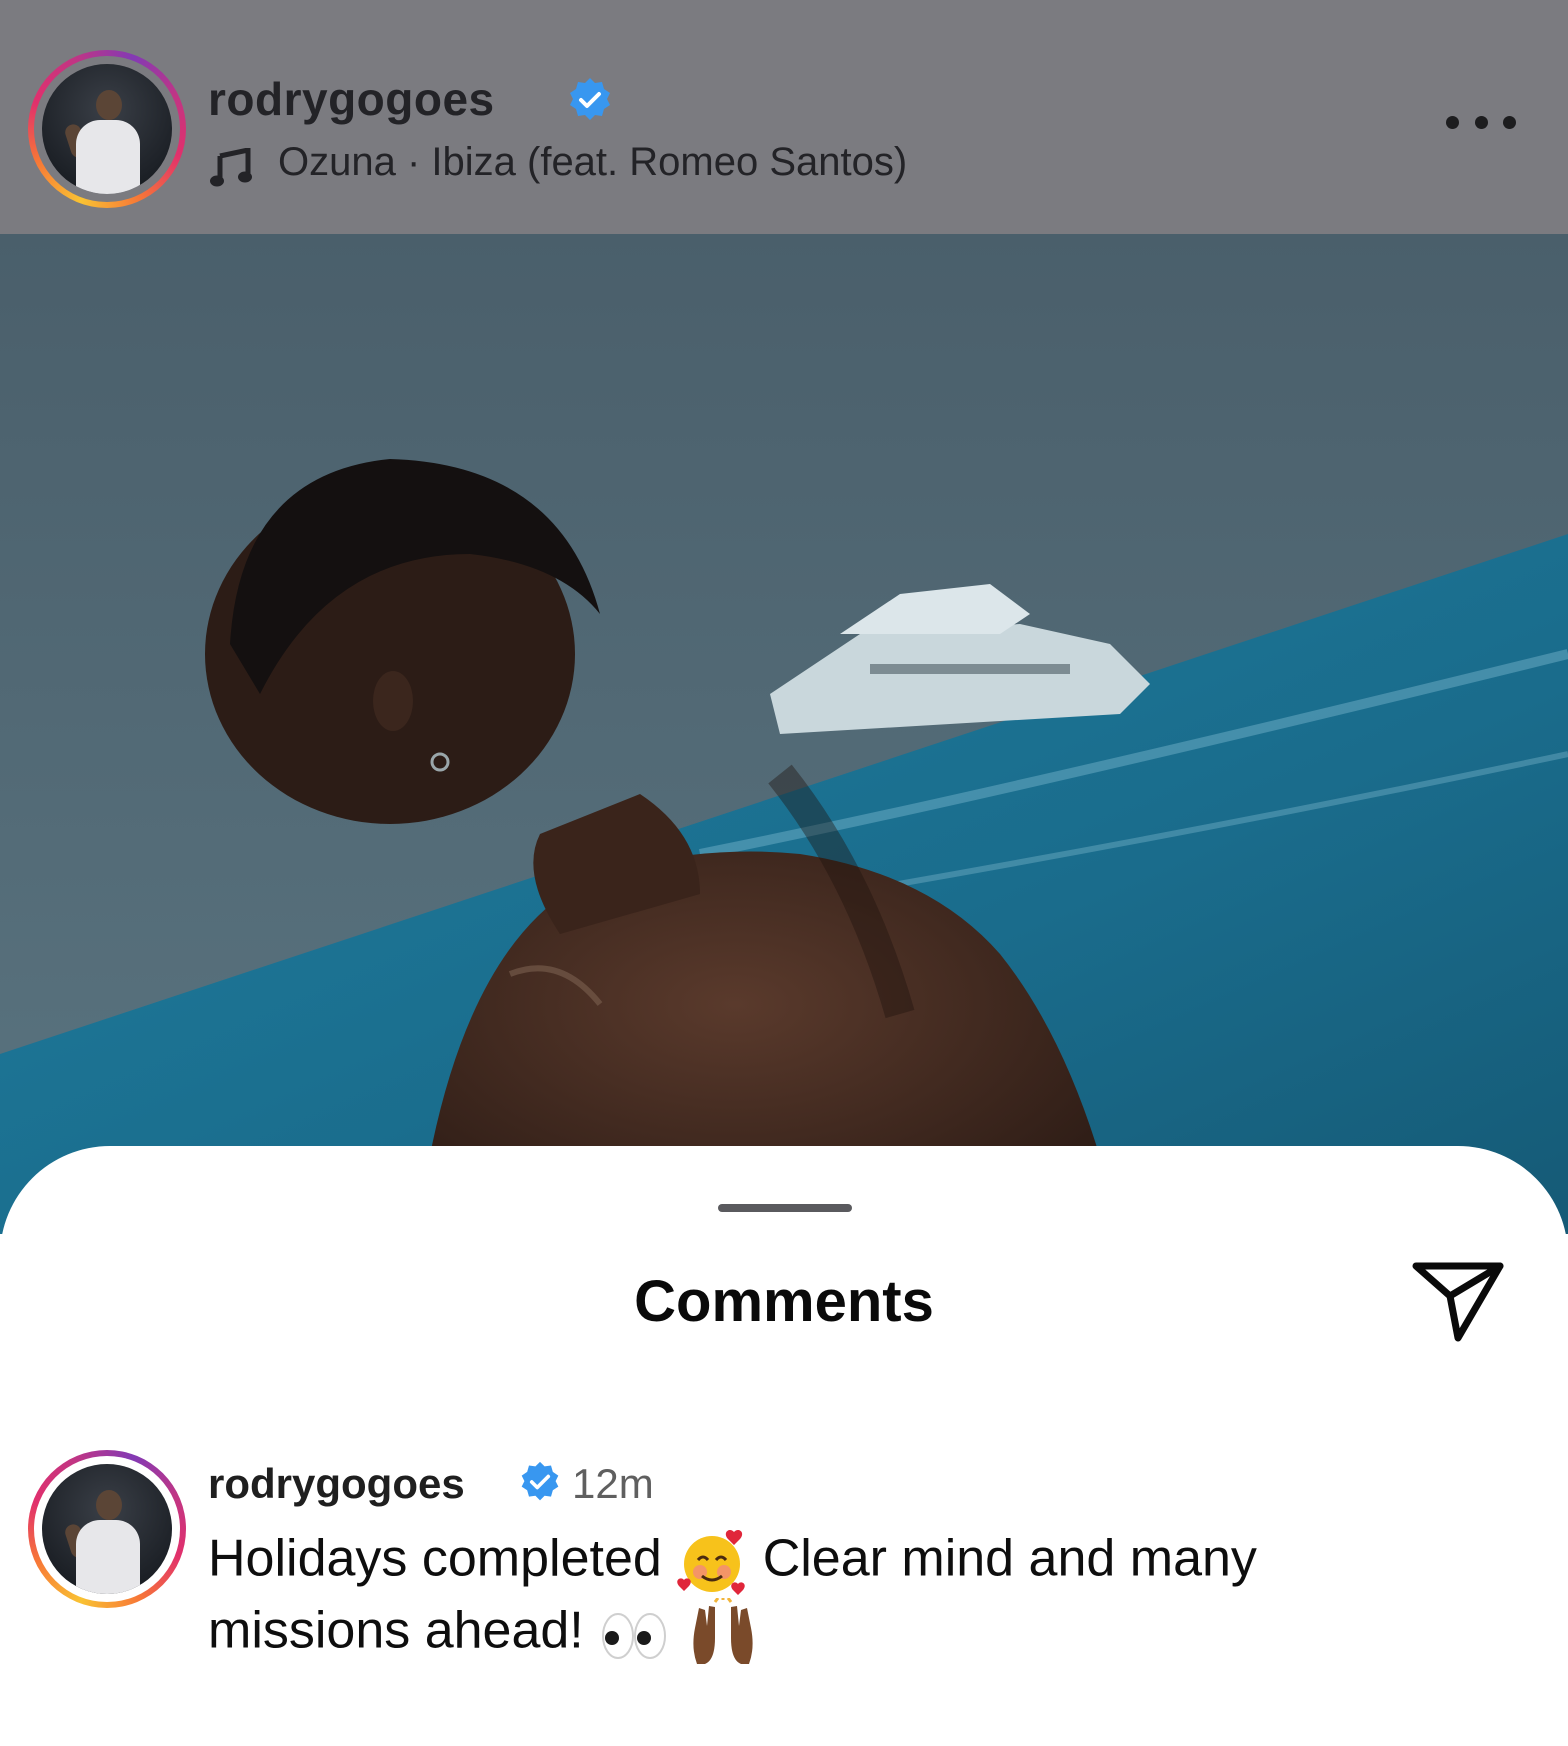  What do you see at coordinates (231, 167) in the screenshot?
I see `music-note-icon` at bounding box center [231, 167].